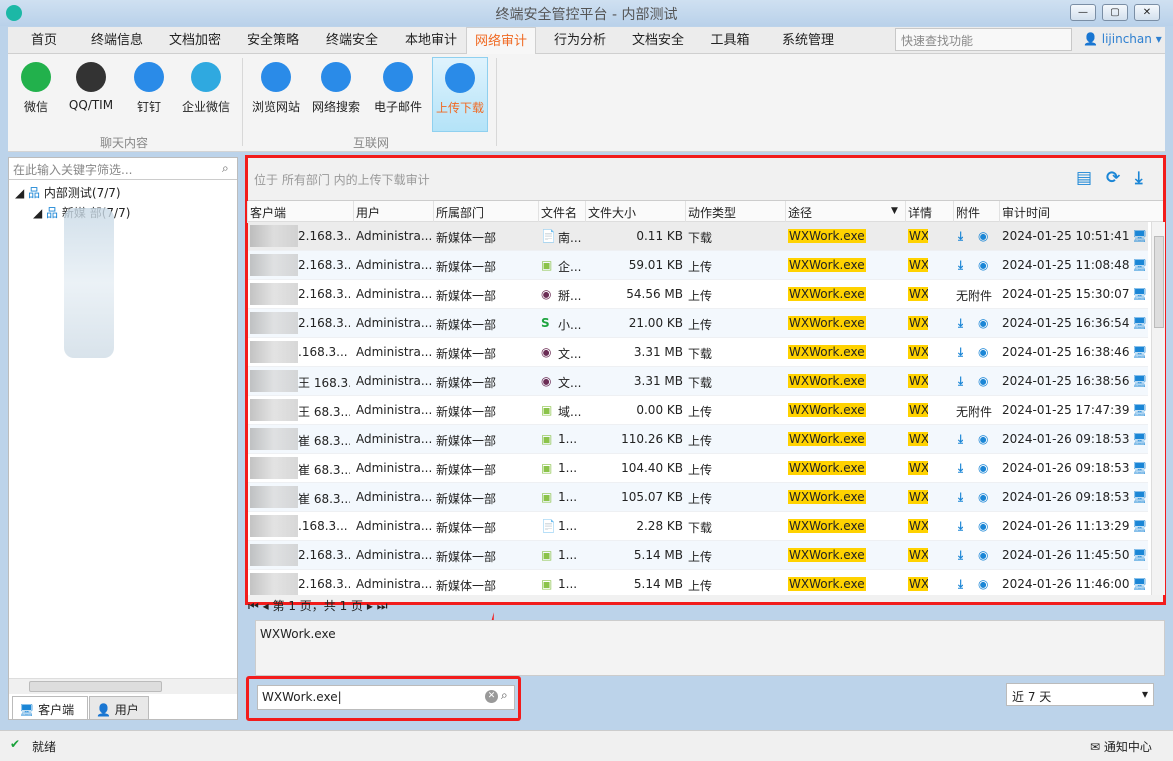 Image resolution: width=1173 pixels, height=761 pixels. Describe the element at coordinates (386, 697) in the screenshot. I see `search-input: WXWork.exe|` at that location.